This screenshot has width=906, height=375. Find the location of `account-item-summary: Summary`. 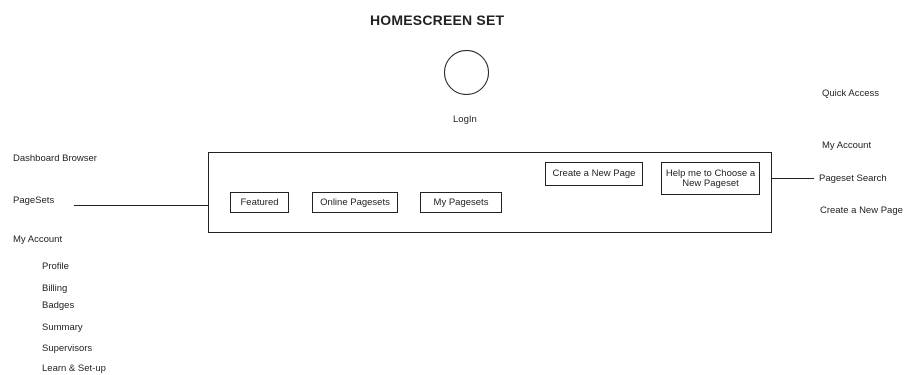

account-item-summary: Summary is located at coordinates (62, 327).